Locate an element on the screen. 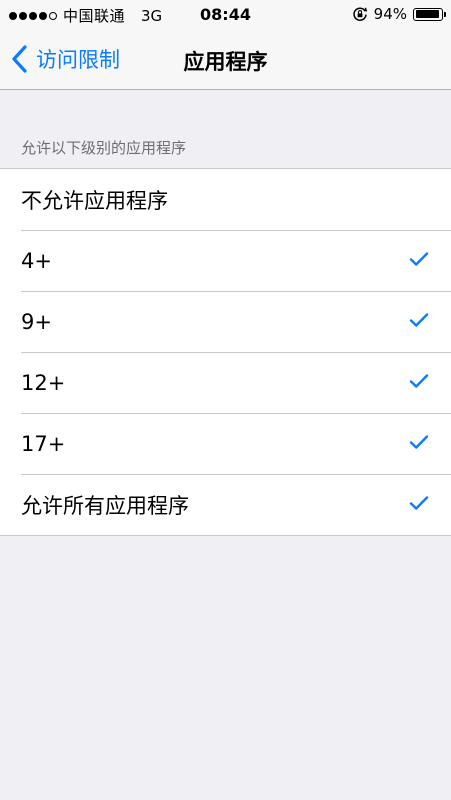  list-item-label: 9+ is located at coordinates (36, 321).